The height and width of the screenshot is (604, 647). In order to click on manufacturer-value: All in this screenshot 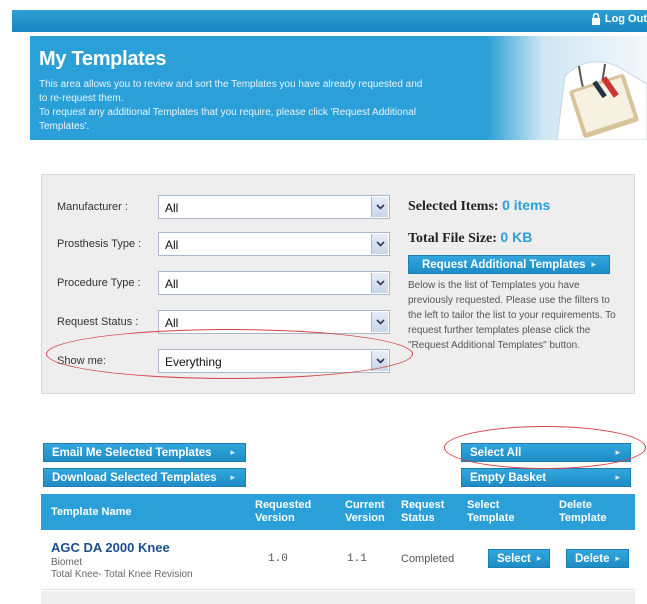, I will do `click(172, 208)`.